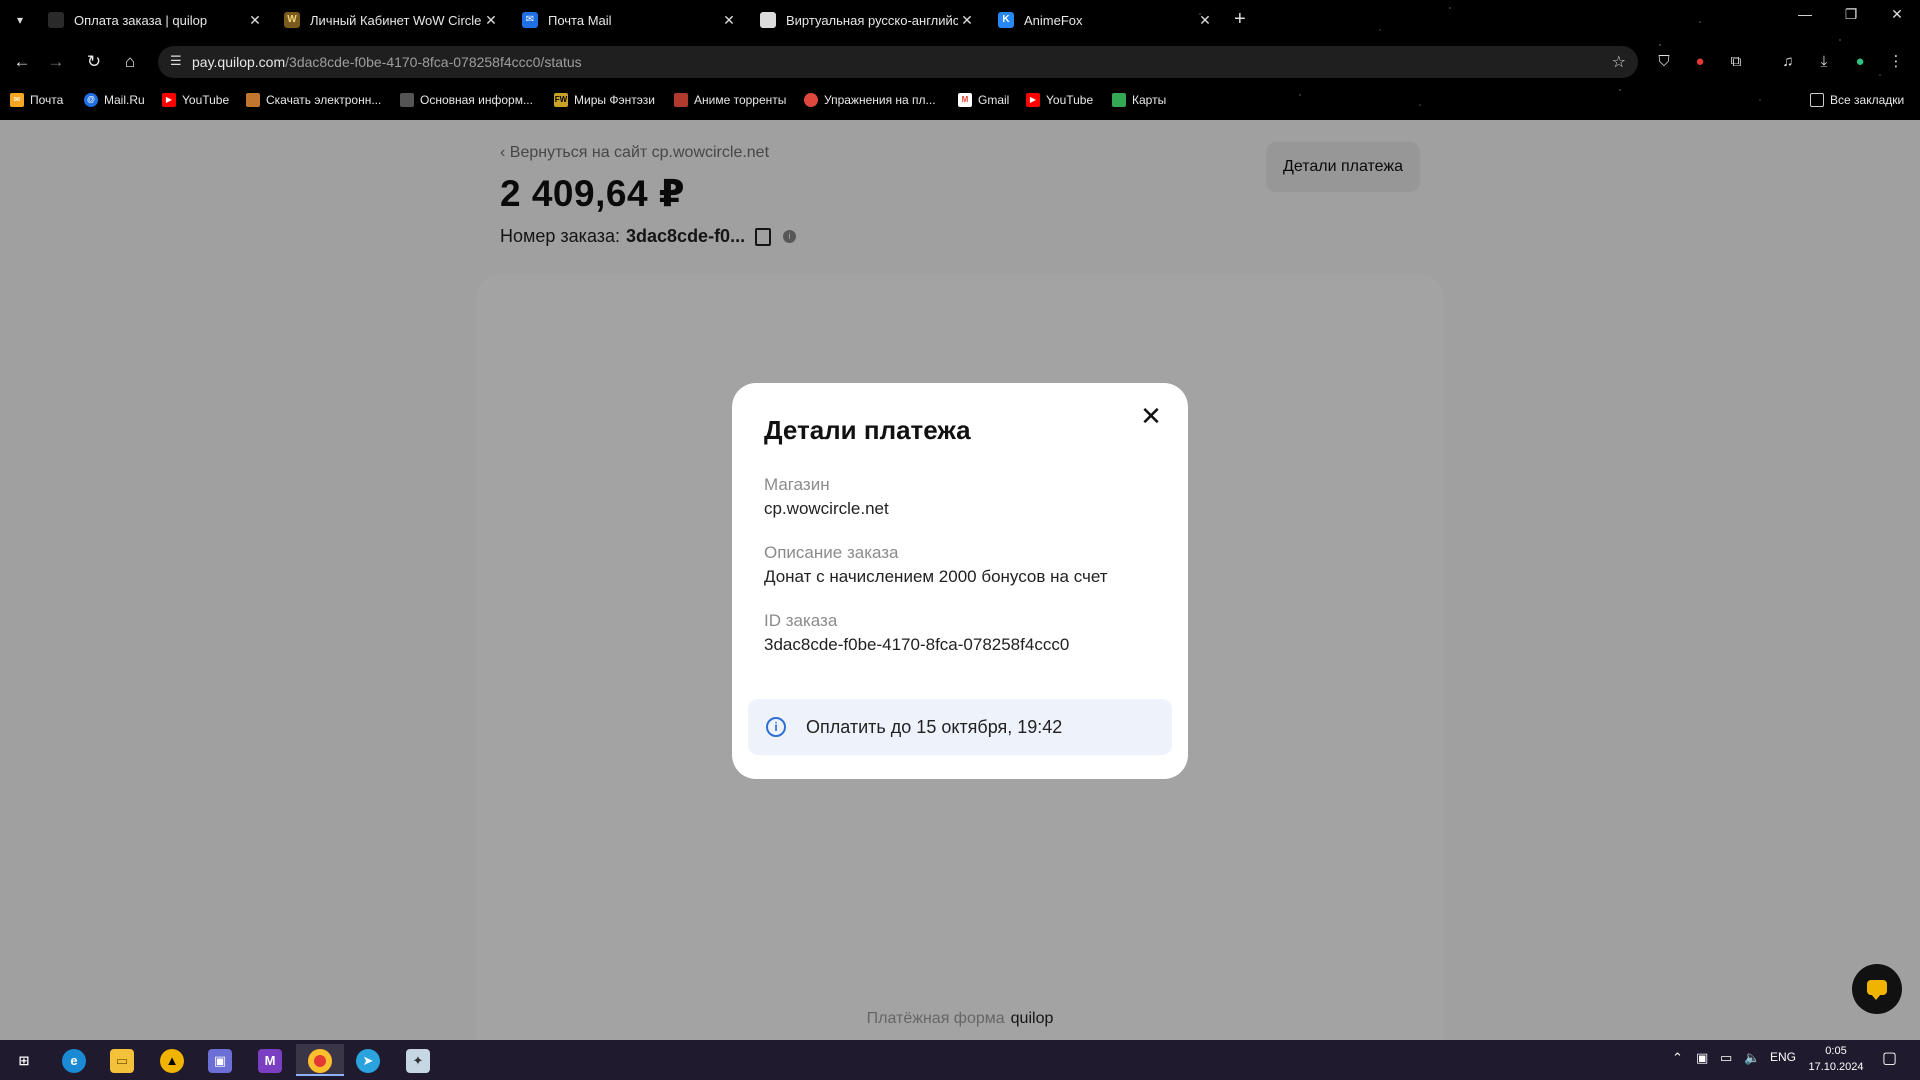 This screenshot has height=1080, width=1920. I want to click on telegram-icon: ➤, so click(368, 1060).